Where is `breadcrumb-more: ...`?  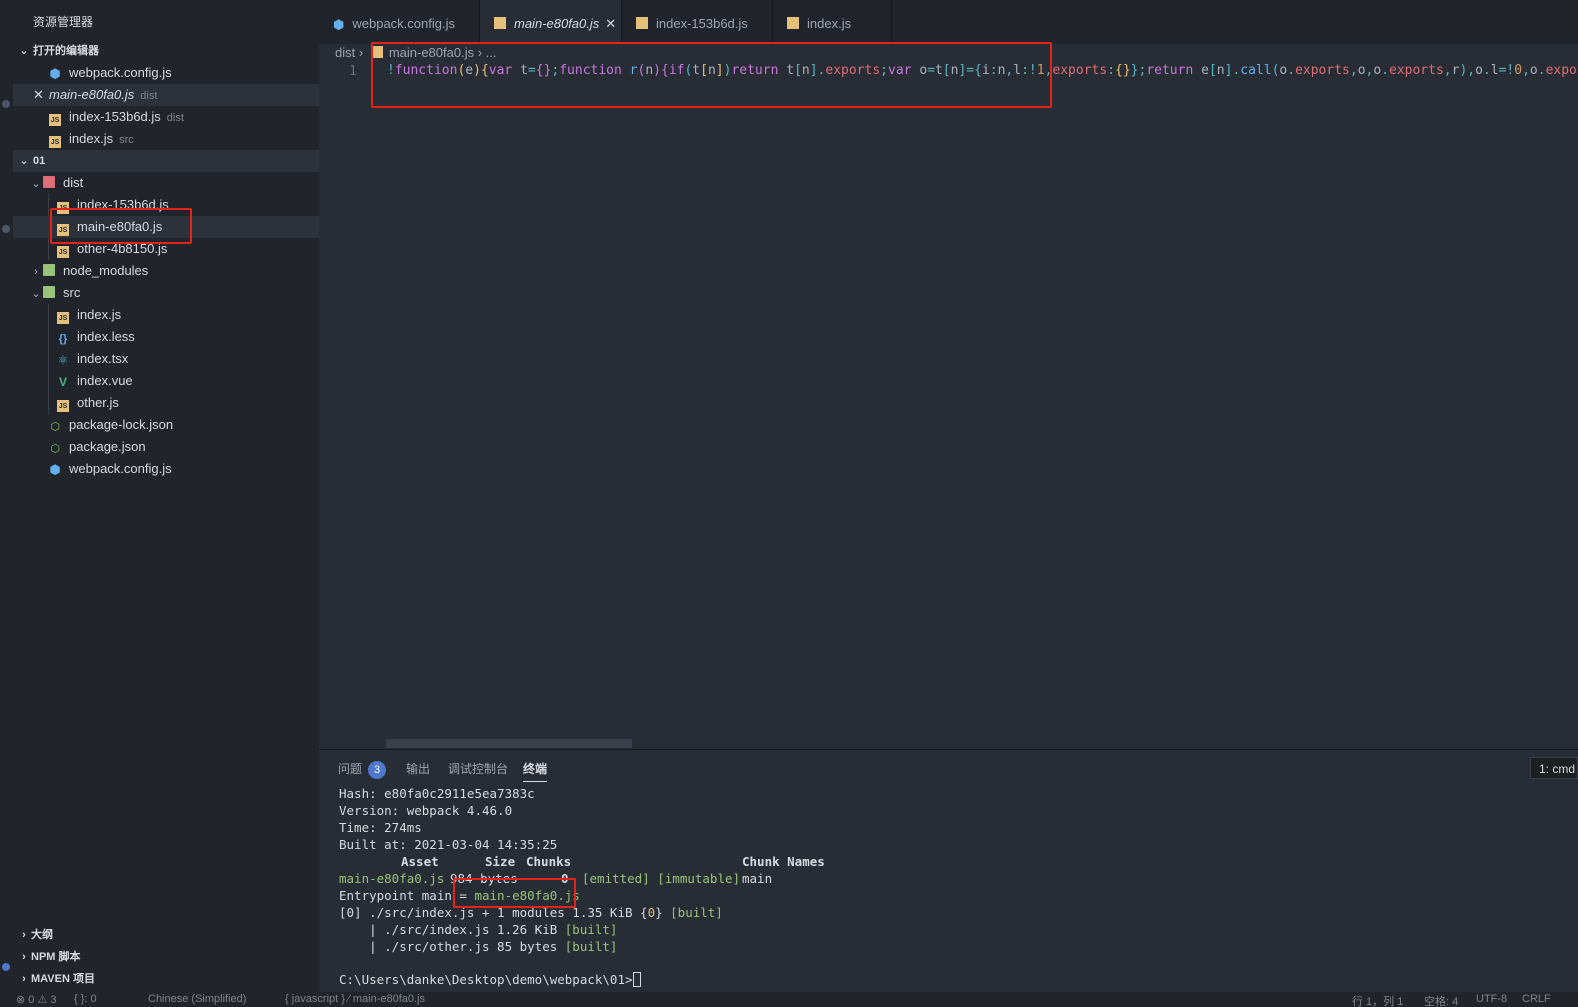
breadcrumb-more: ... is located at coordinates (491, 52).